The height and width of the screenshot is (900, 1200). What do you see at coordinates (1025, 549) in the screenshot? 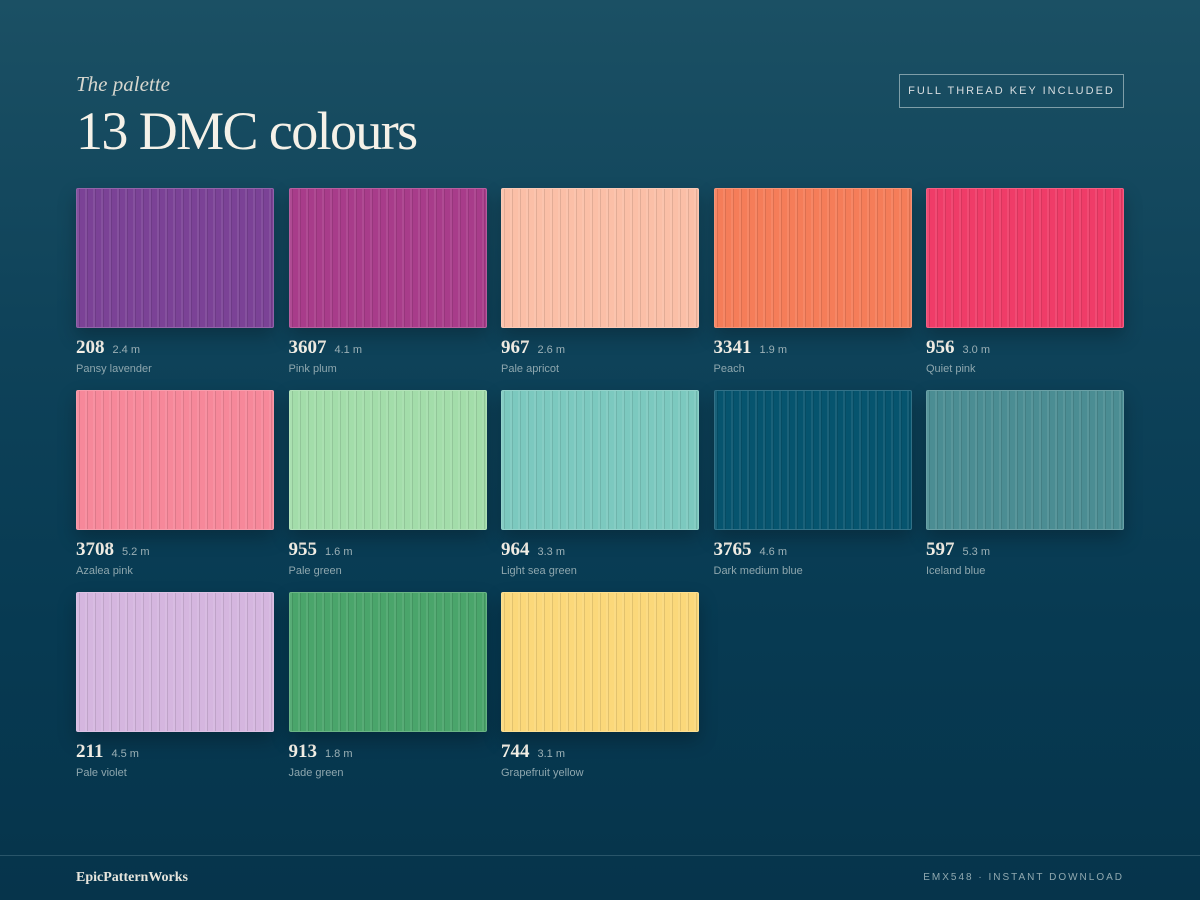
I see `swatch-meta: 597 5.3 m` at bounding box center [1025, 549].